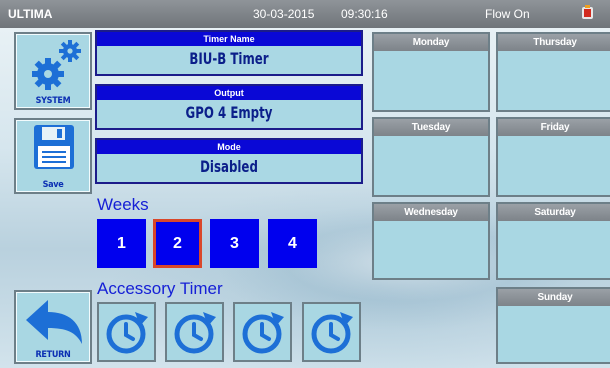  I want to click on week-button-2: 2, so click(177, 243).